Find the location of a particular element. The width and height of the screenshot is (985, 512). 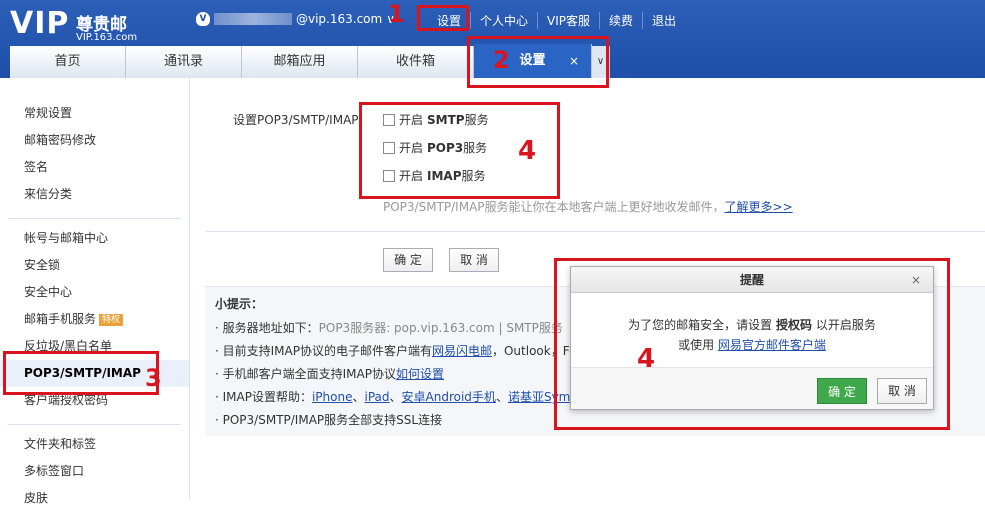

top-nav-vip-service: VIP客服 is located at coordinates (569, 20).